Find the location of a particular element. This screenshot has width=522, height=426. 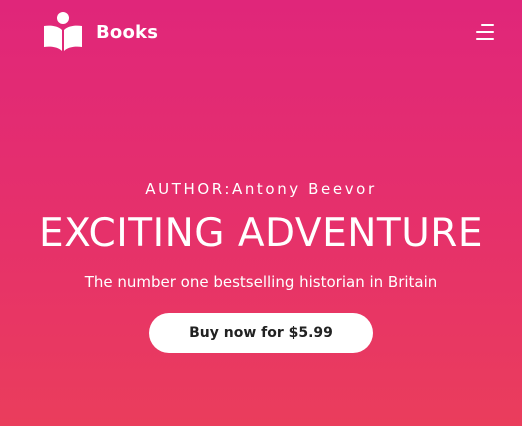

menu-line-middle is located at coordinates (485, 32).